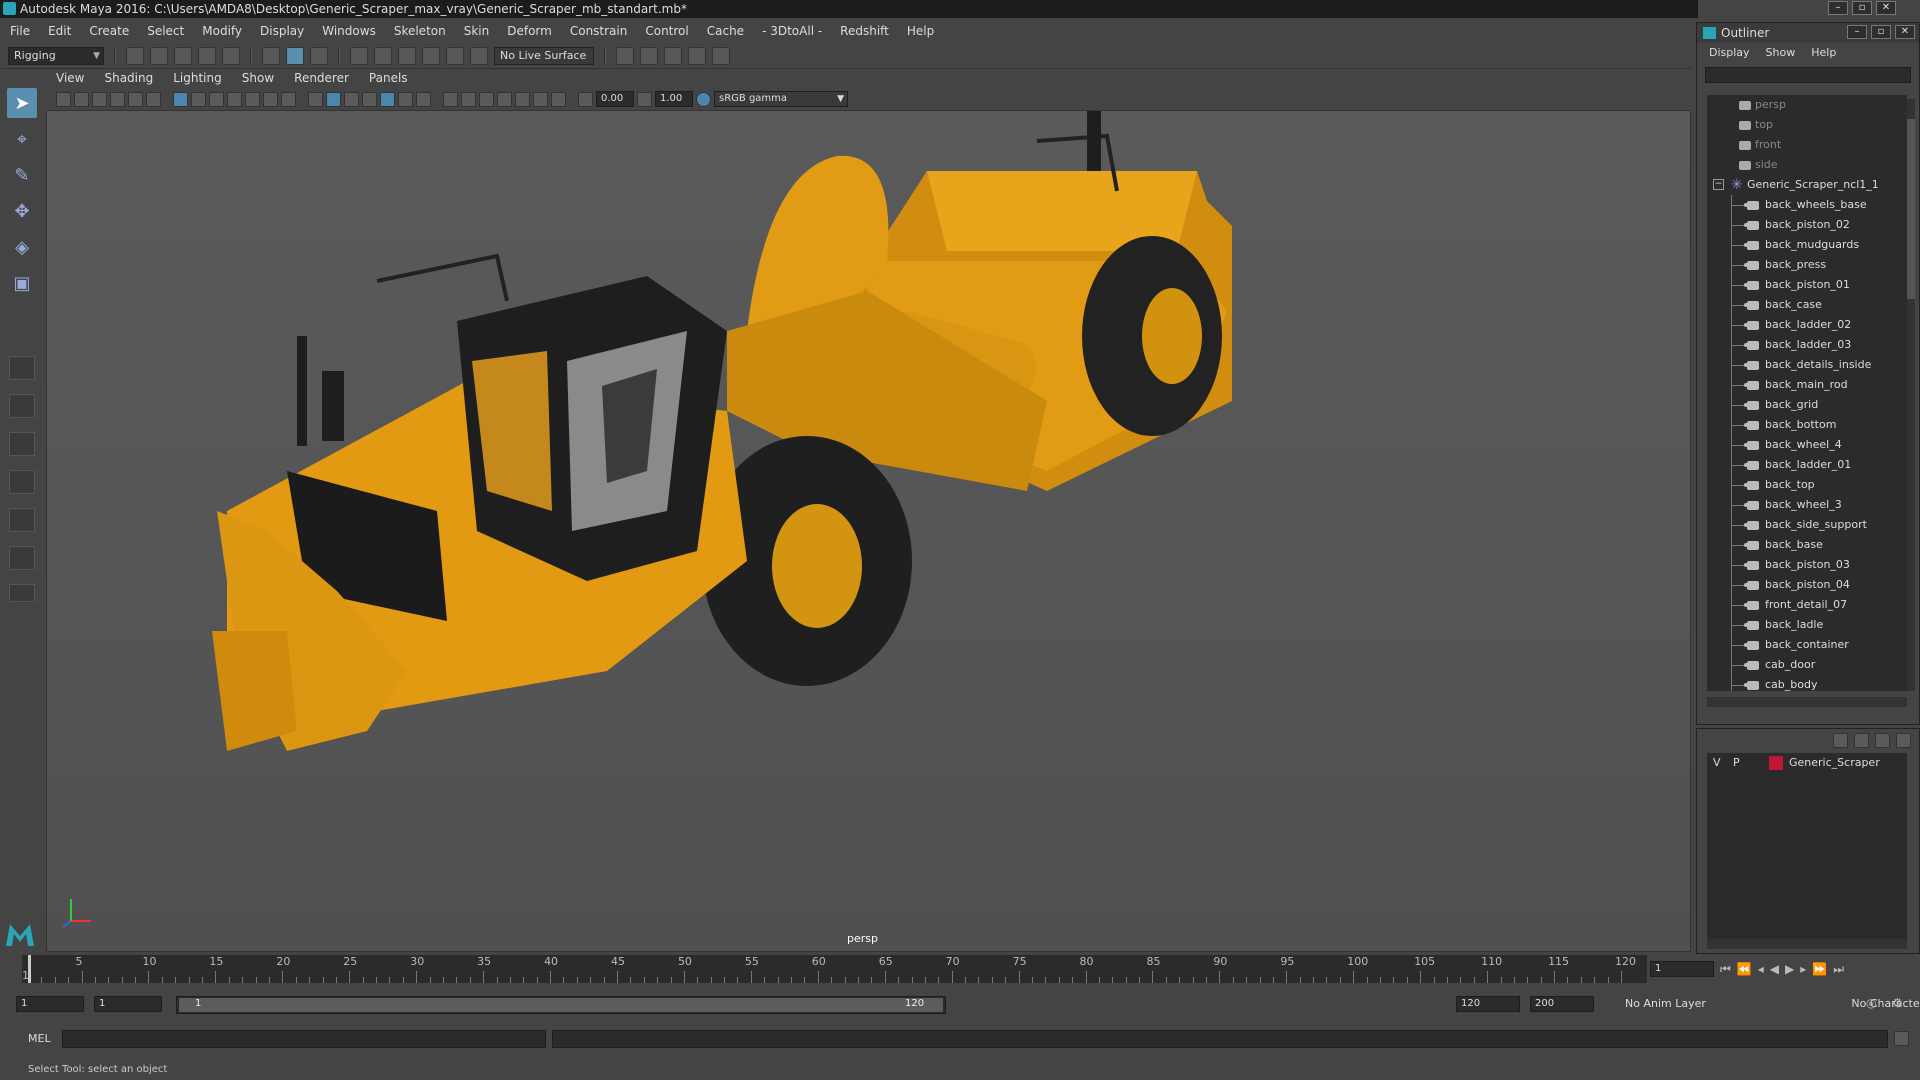 The image size is (1920, 1080). I want to click on snap-surface-icon, so click(431, 55).